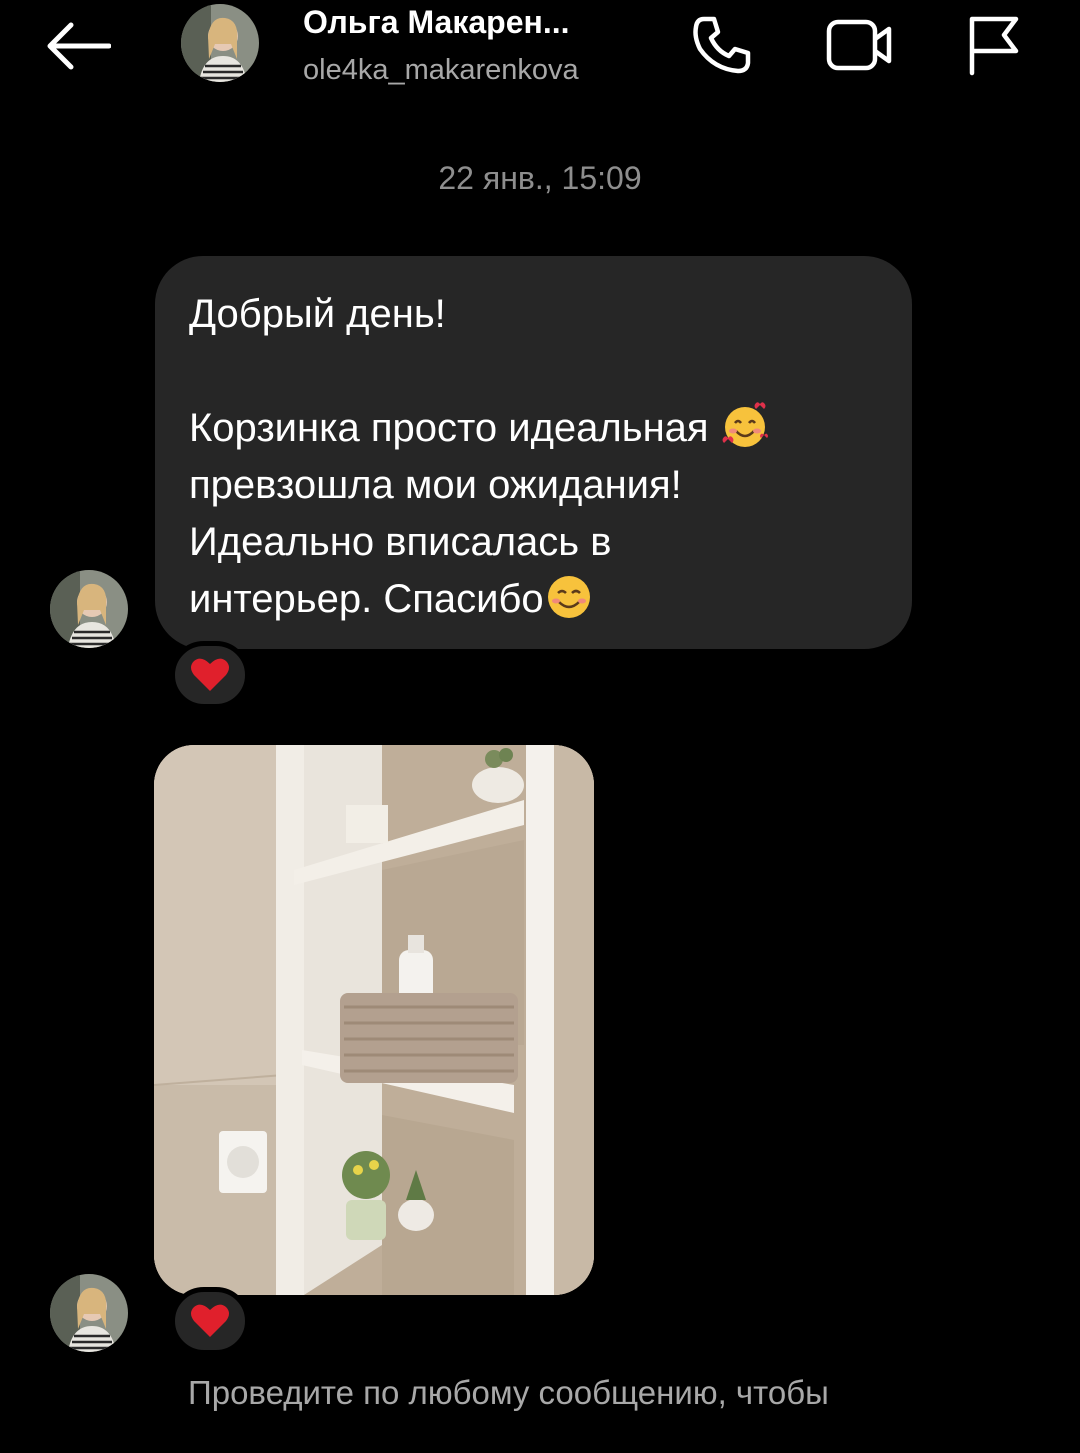 The width and height of the screenshot is (1080, 1453). I want to click on contact-avatar, so click(220, 43).